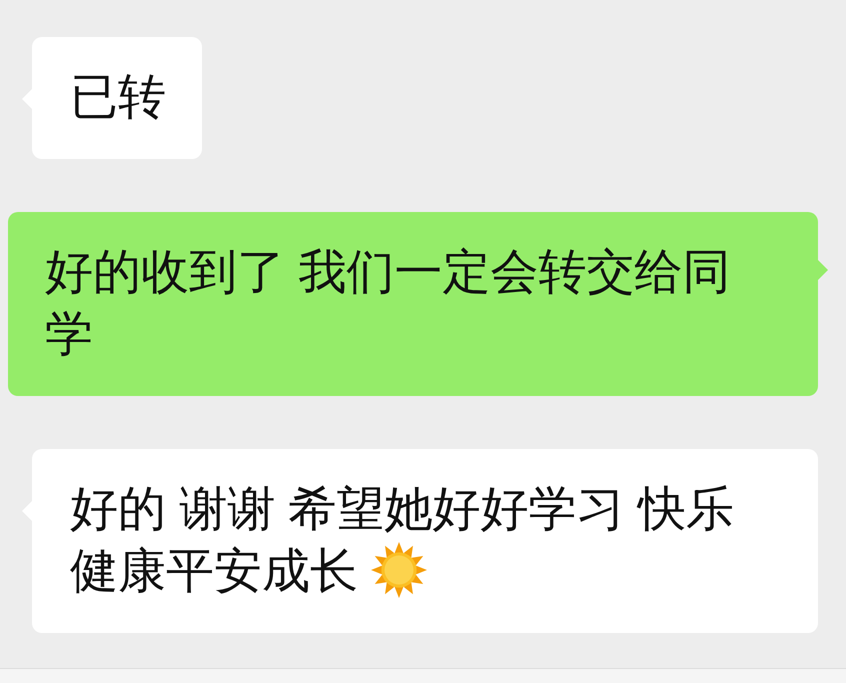 The image size is (846, 683). What do you see at coordinates (117, 98) in the screenshot?
I see `message-bubble: 已转` at bounding box center [117, 98].